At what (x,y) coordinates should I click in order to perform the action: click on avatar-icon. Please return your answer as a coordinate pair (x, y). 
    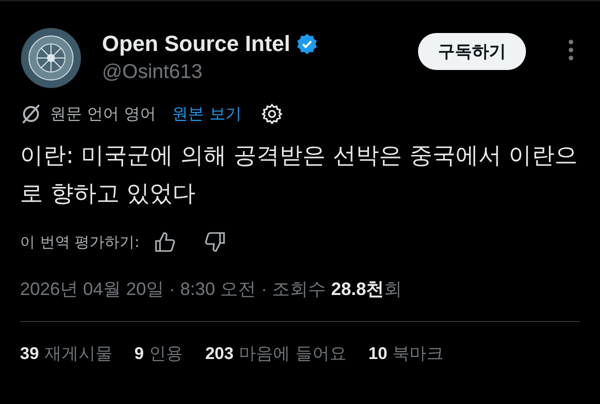
    Looking at the image, I should click on (51, 58).